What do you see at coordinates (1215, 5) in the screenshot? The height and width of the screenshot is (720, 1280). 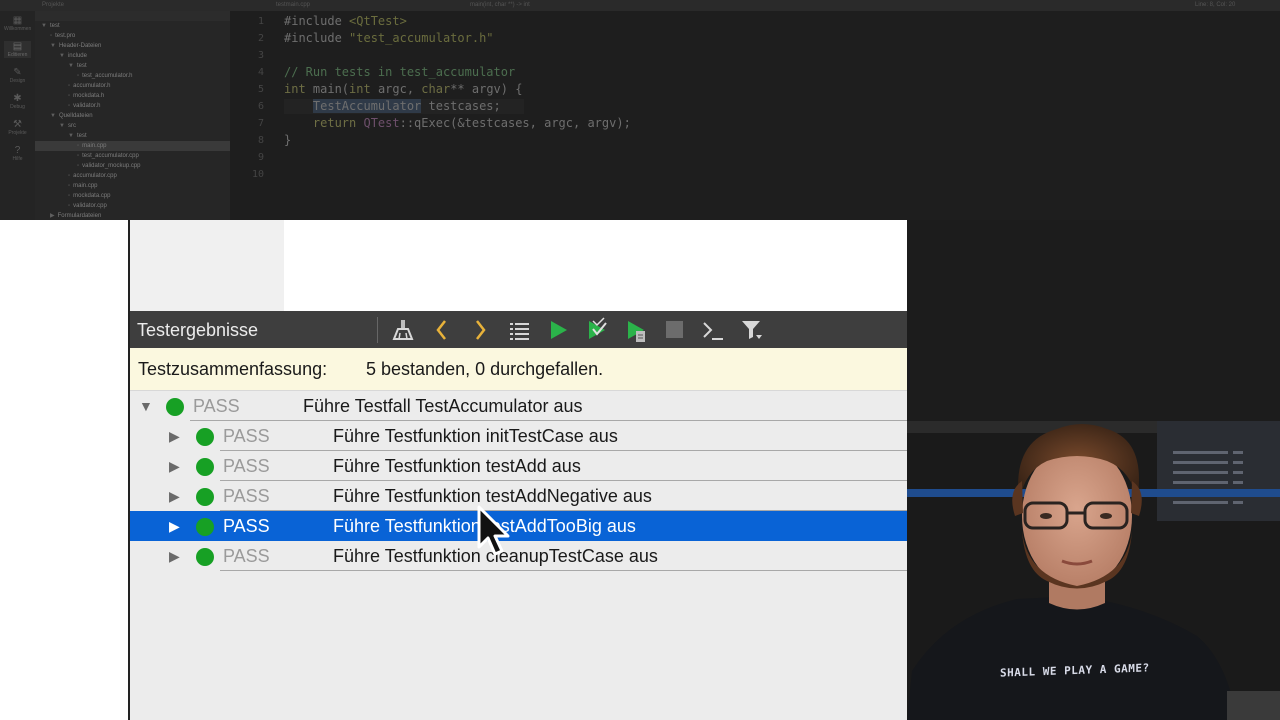 I see `topbar-position-label: Line: 8, Col: 20` at bounding box center [1215, 5].